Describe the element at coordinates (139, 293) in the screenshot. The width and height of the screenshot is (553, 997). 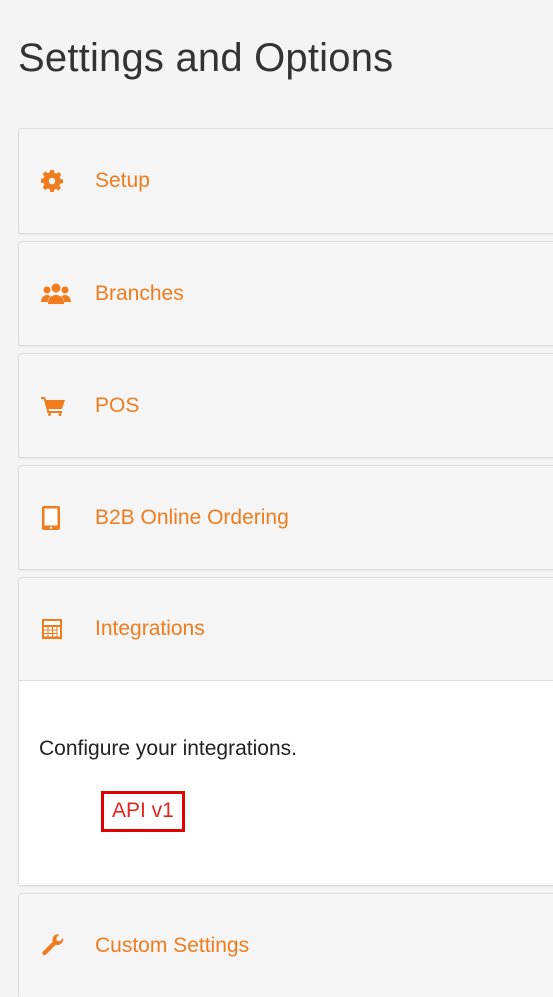
I see `panel-label-branches: Branches` at that location.